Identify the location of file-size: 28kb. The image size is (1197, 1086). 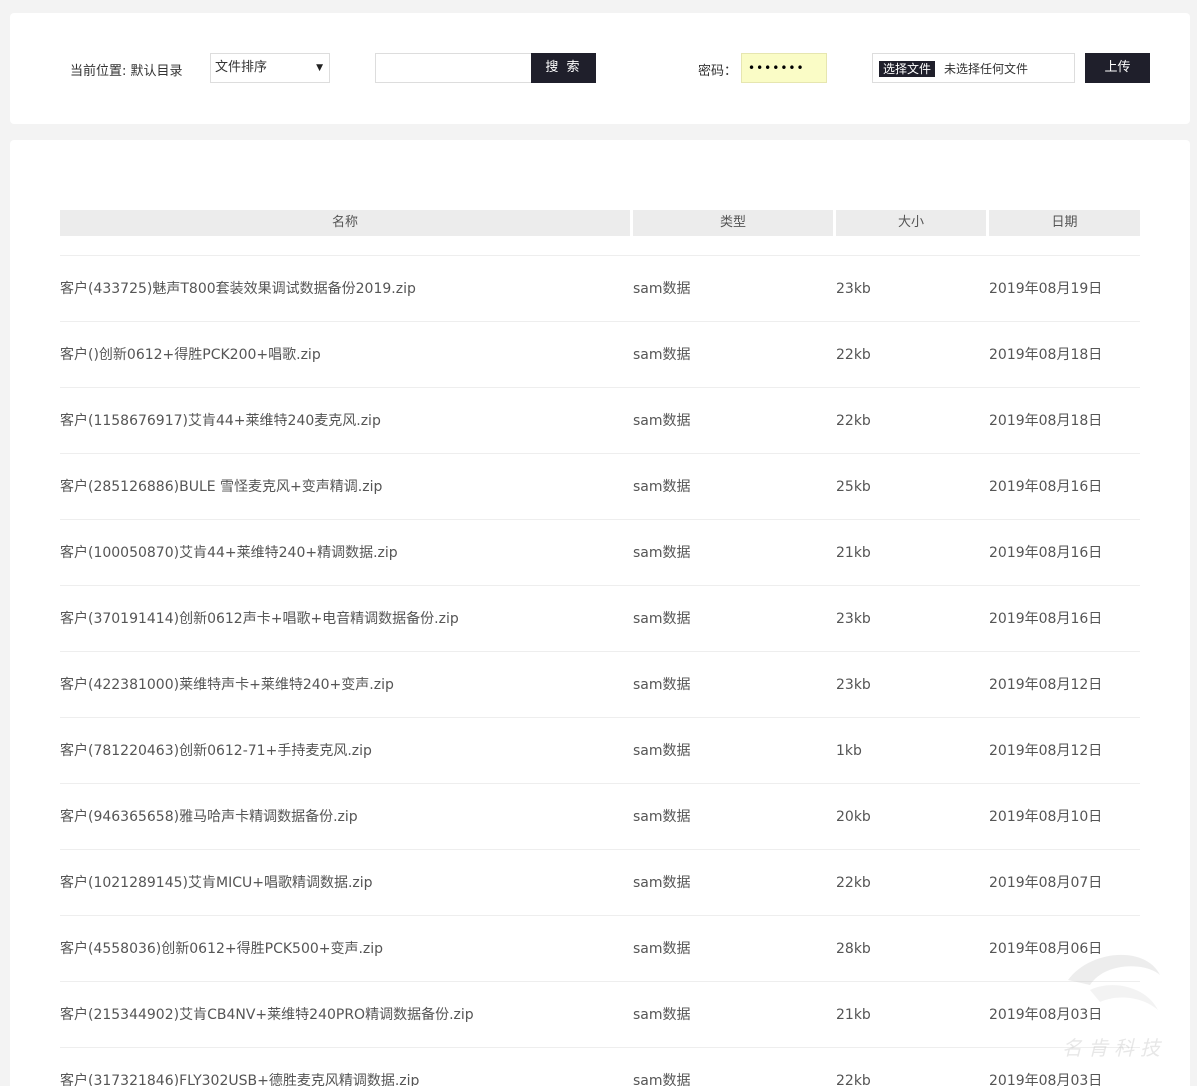
(853, 949).